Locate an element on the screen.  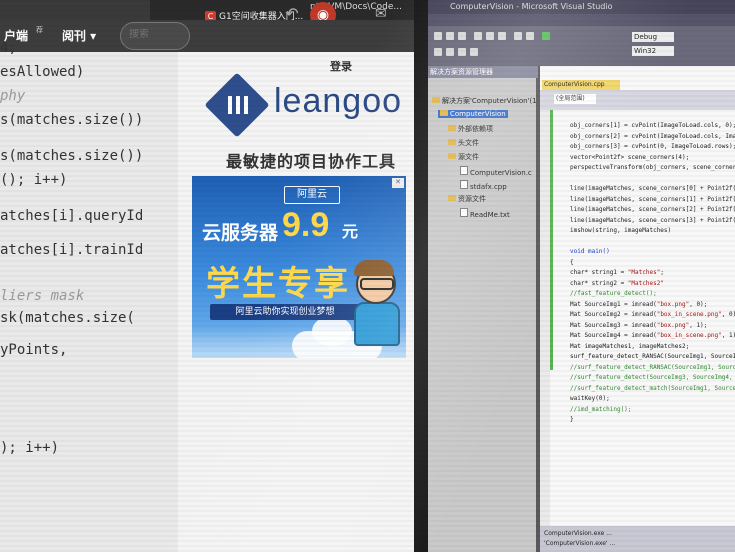
editor-line: void main() is located at coordinates (590, 251).